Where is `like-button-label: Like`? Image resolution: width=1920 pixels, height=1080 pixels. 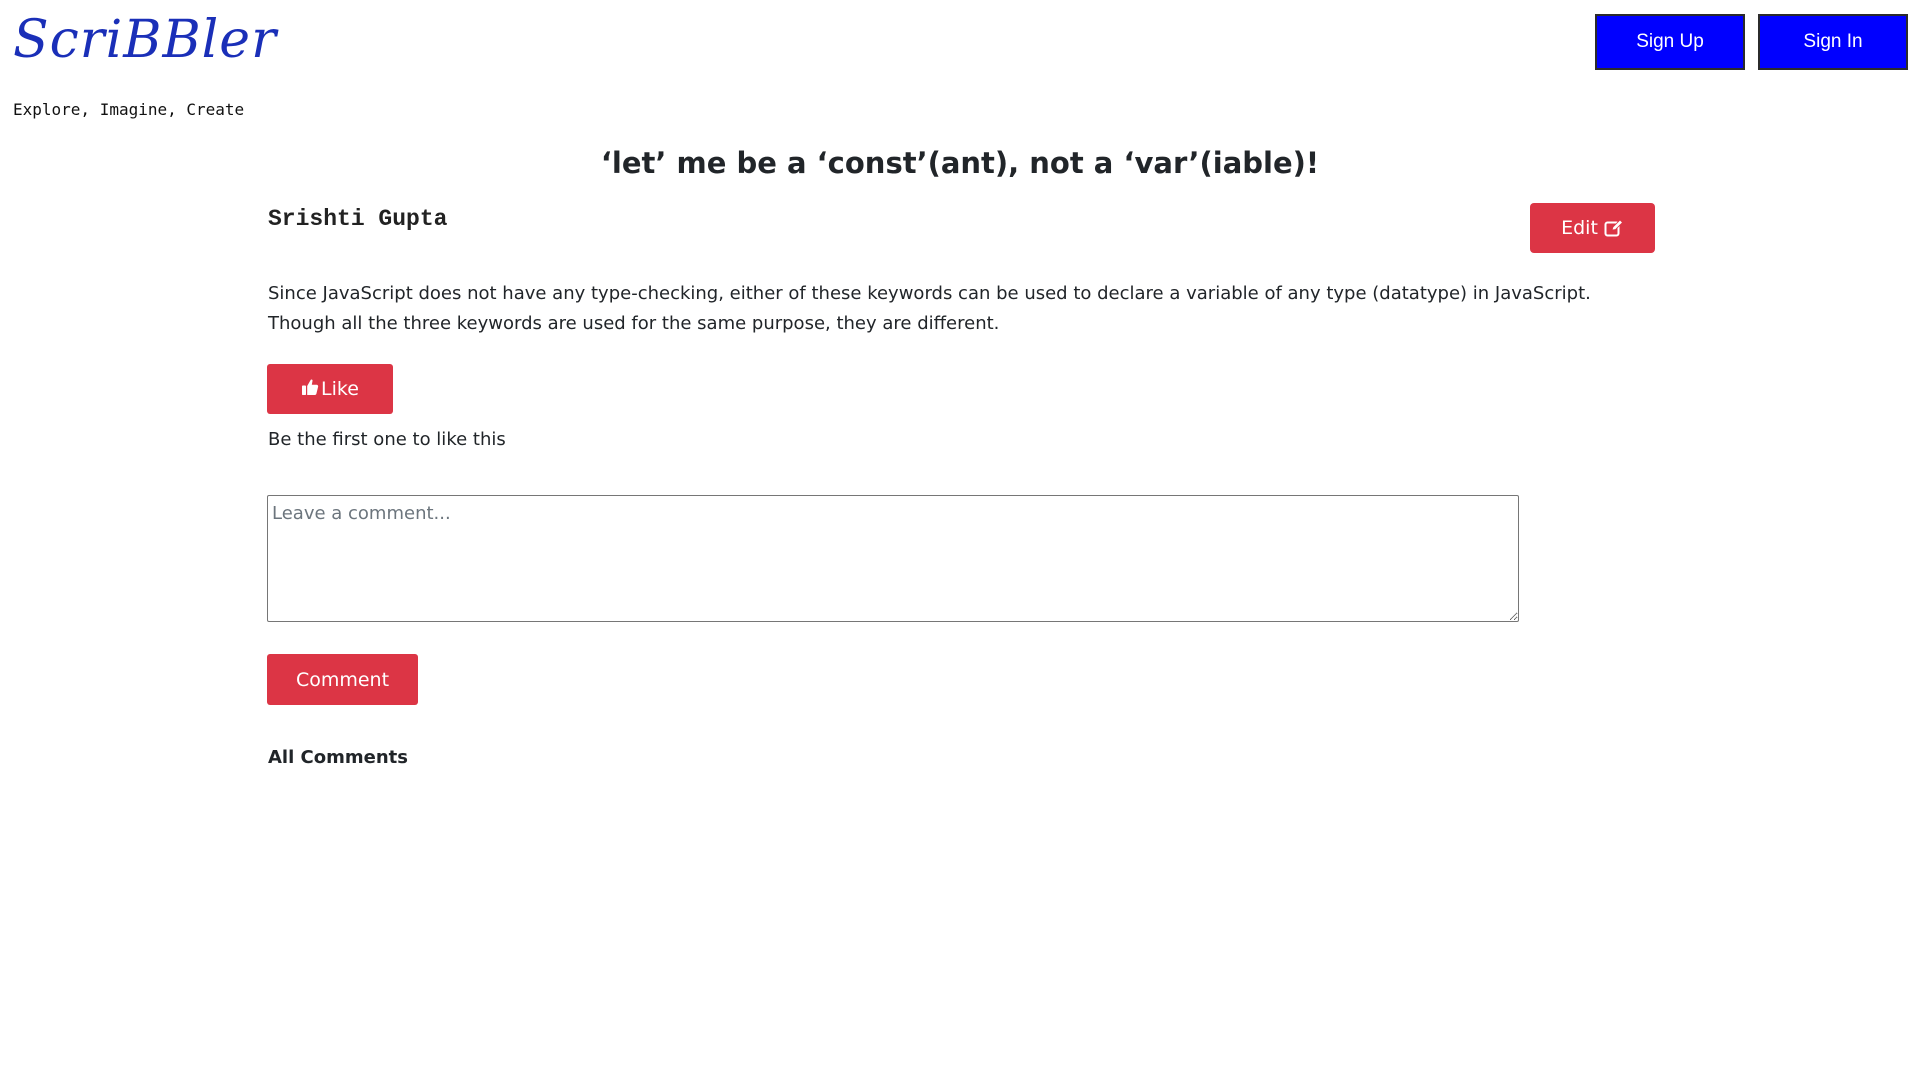
like-button-label: Like is located at coordinates (340, 389).